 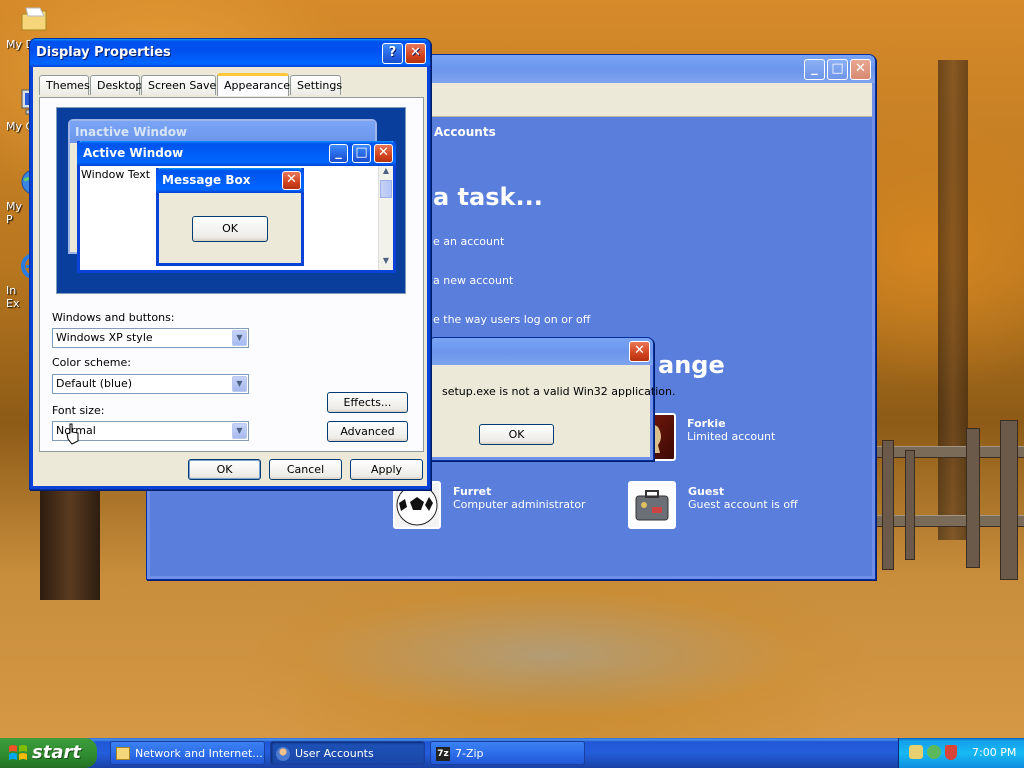 I want to click on network-folder-icon, so click(x=123, y=753).